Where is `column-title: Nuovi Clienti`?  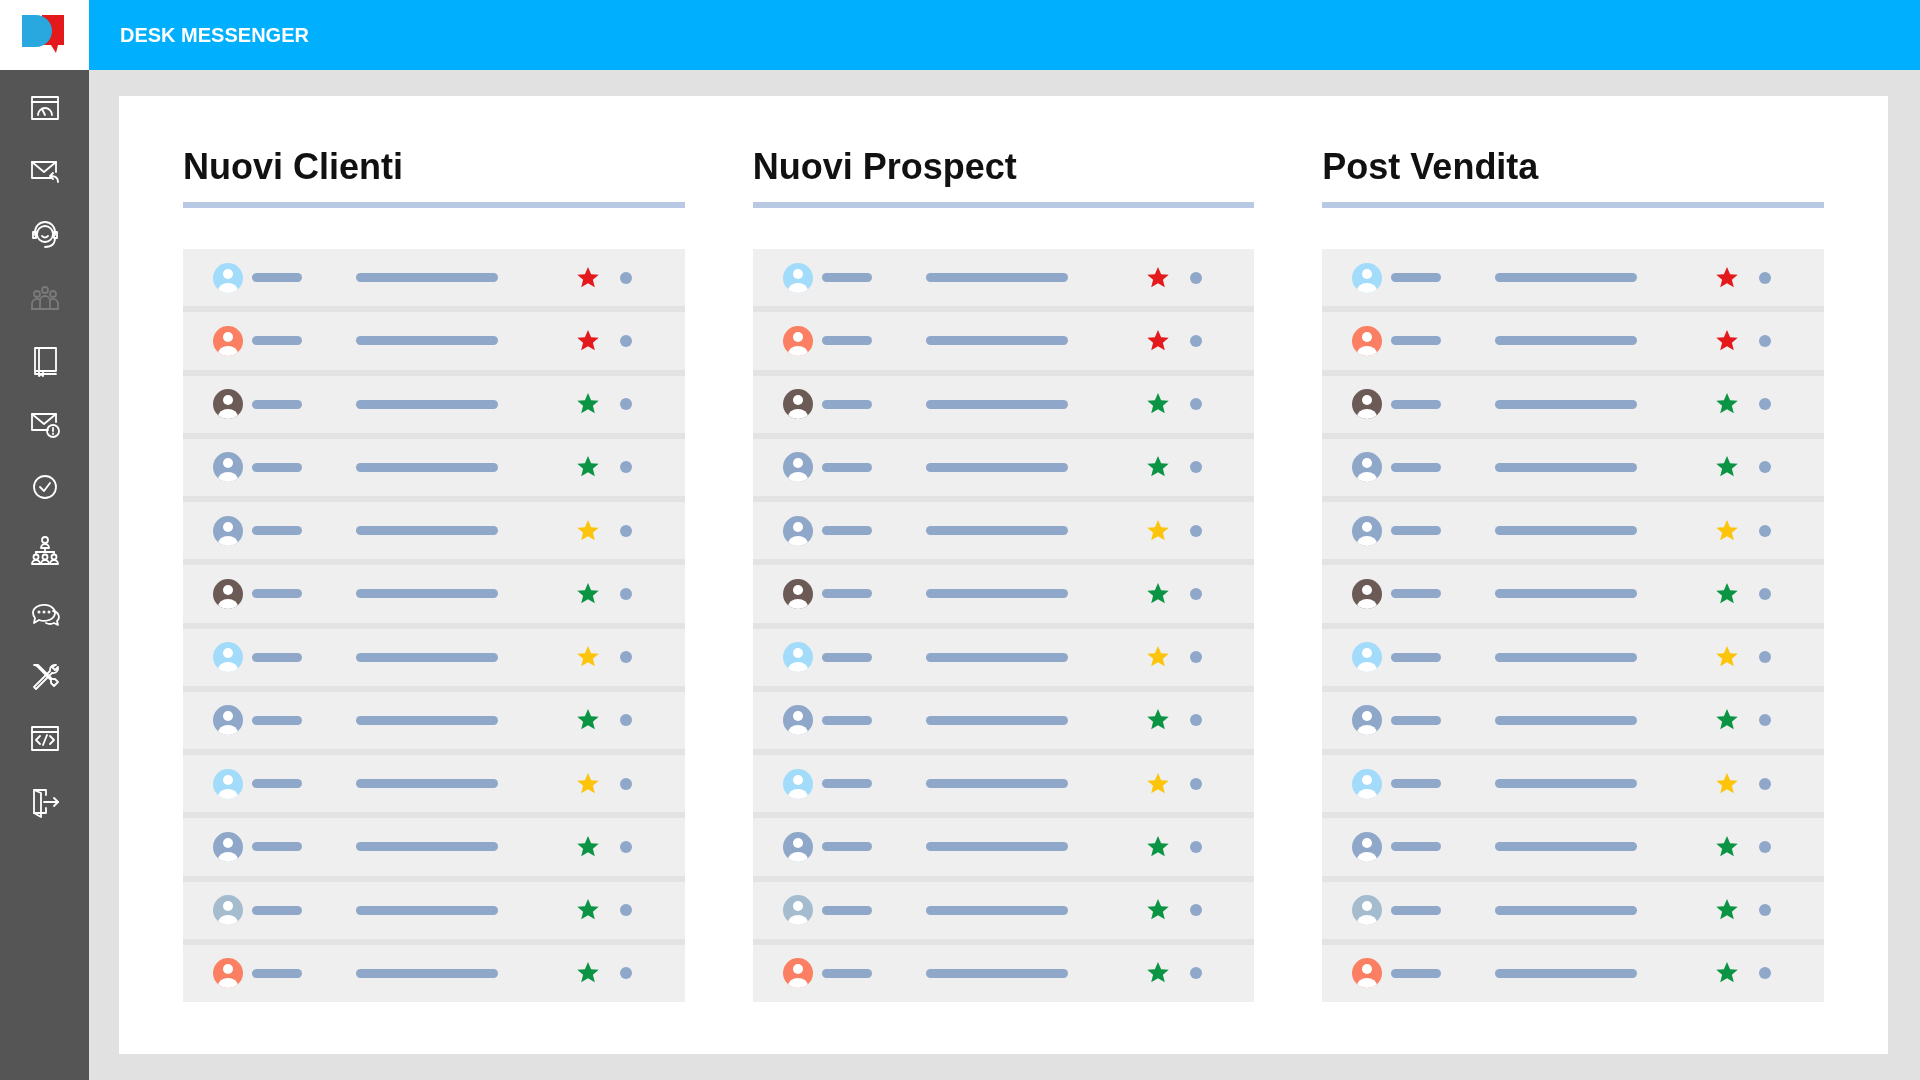 column-title: Nuovi Clienti is located at coordinates (293, 167).